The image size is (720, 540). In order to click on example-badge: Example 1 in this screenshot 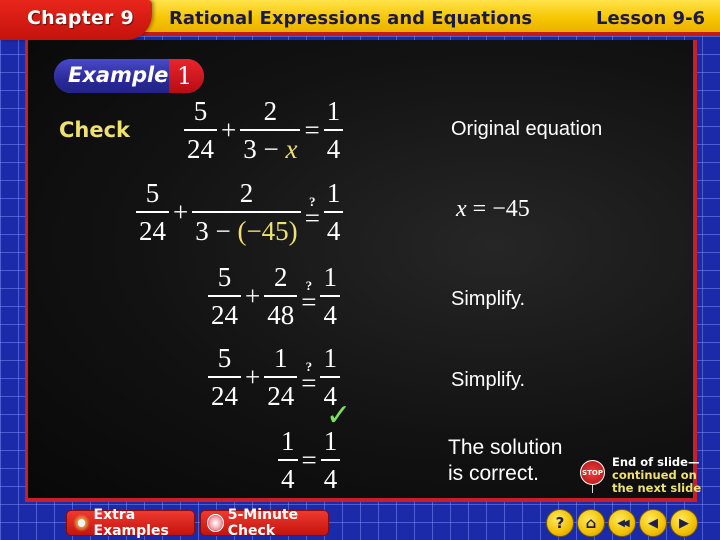, I will do `click(129, 76)`.